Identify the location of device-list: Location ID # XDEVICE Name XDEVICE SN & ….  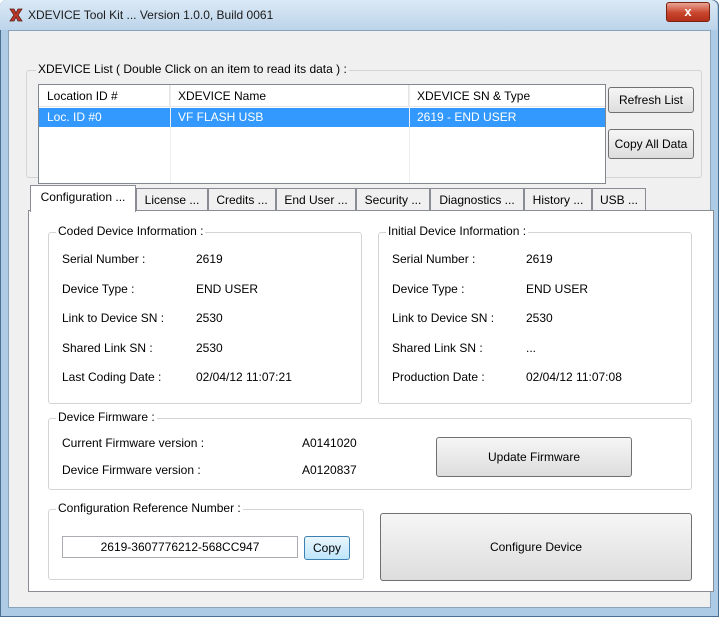
(322, 134).